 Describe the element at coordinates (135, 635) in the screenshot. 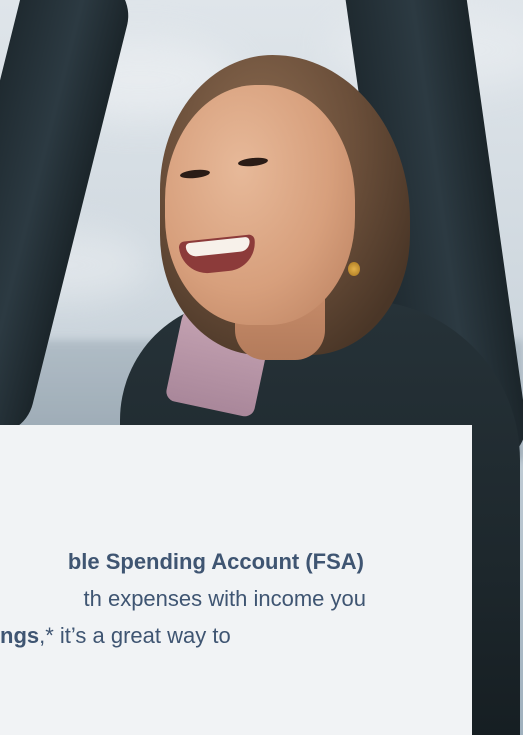

I see `card-line-3-rest: ,* it’s a great way to` at that location.